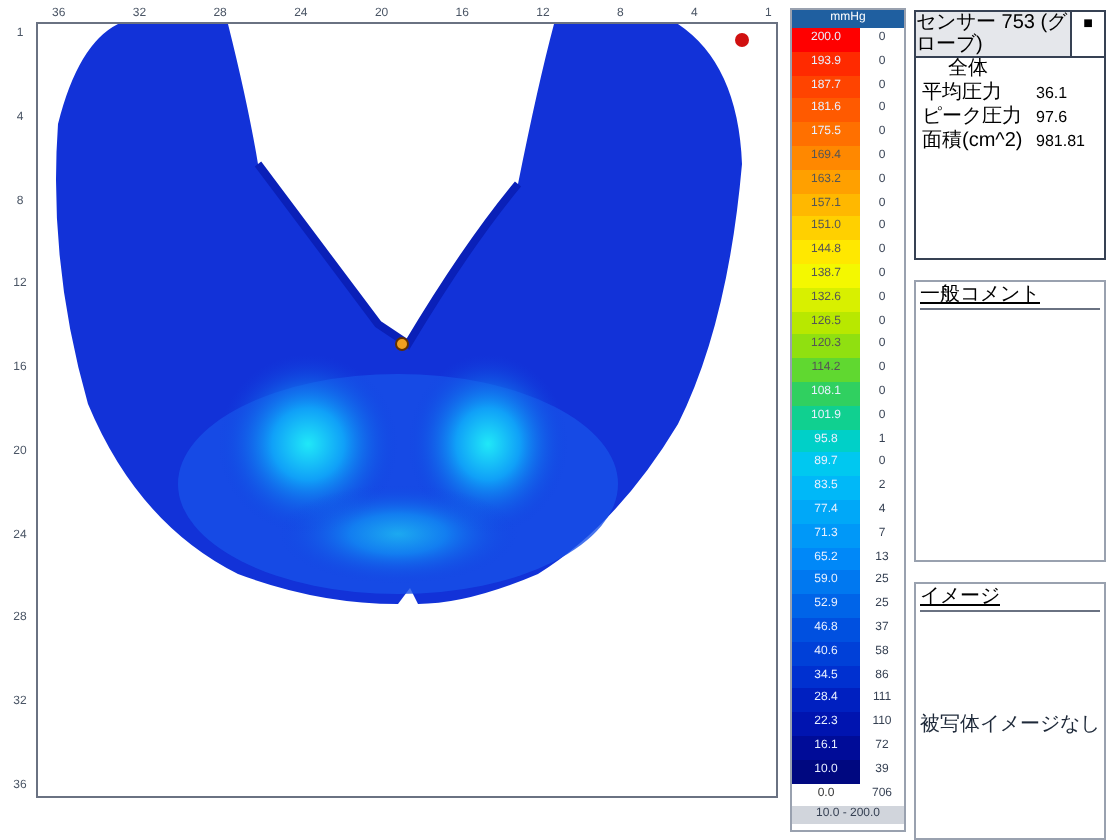 The width and height of the screenshot is (1120, 840). I want to click on comment-title: 一般コメント, so click(1010, 296).